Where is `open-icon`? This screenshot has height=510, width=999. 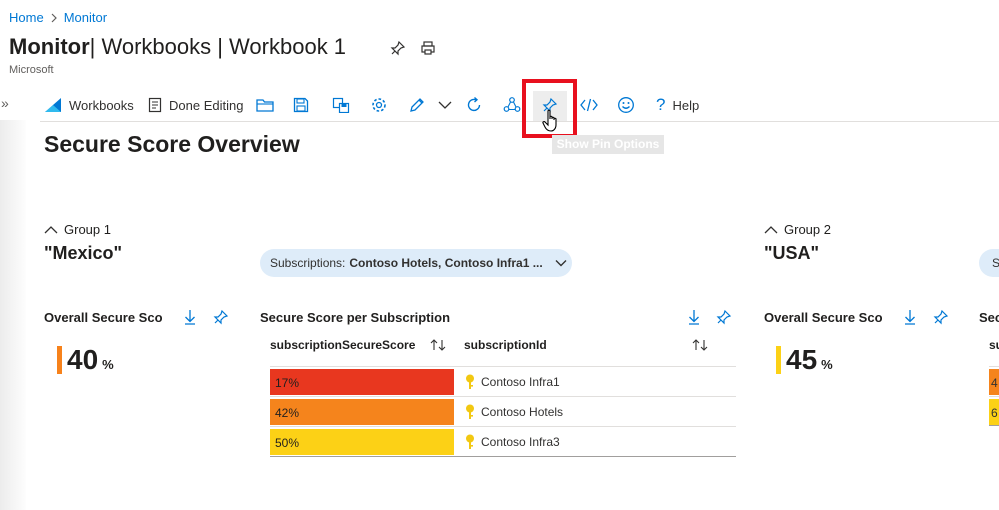
open-icon is located at coordinates (265, 105).